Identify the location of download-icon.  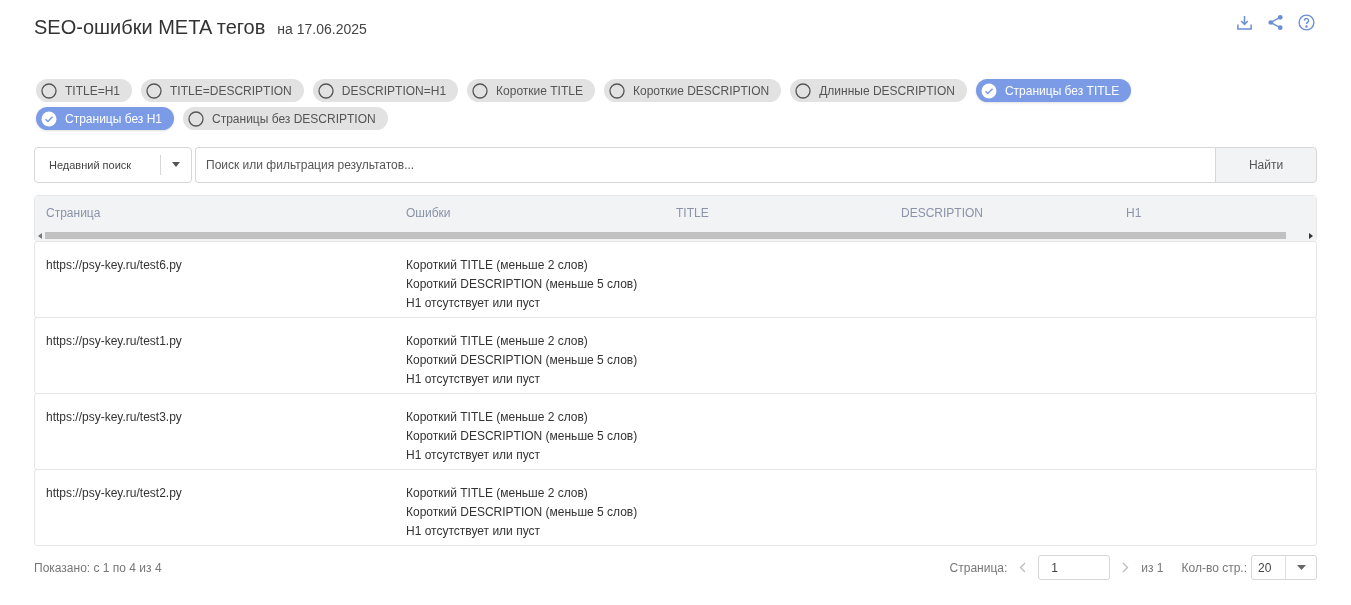
(1244, 22).